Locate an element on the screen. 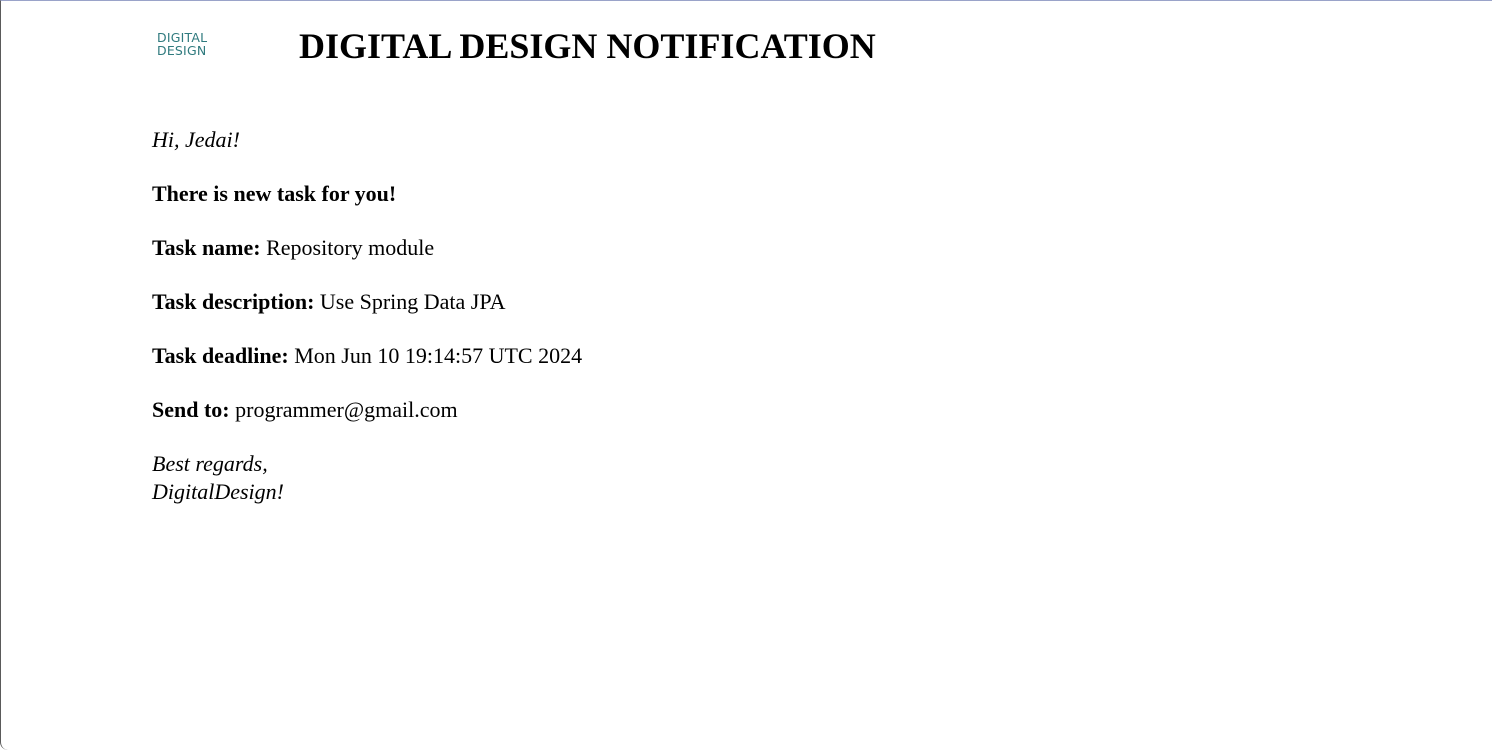 The width and height of the screenshot is (1492, 750). signoff-line-2: DigitalDesign! is located at coordinates (218, 491).